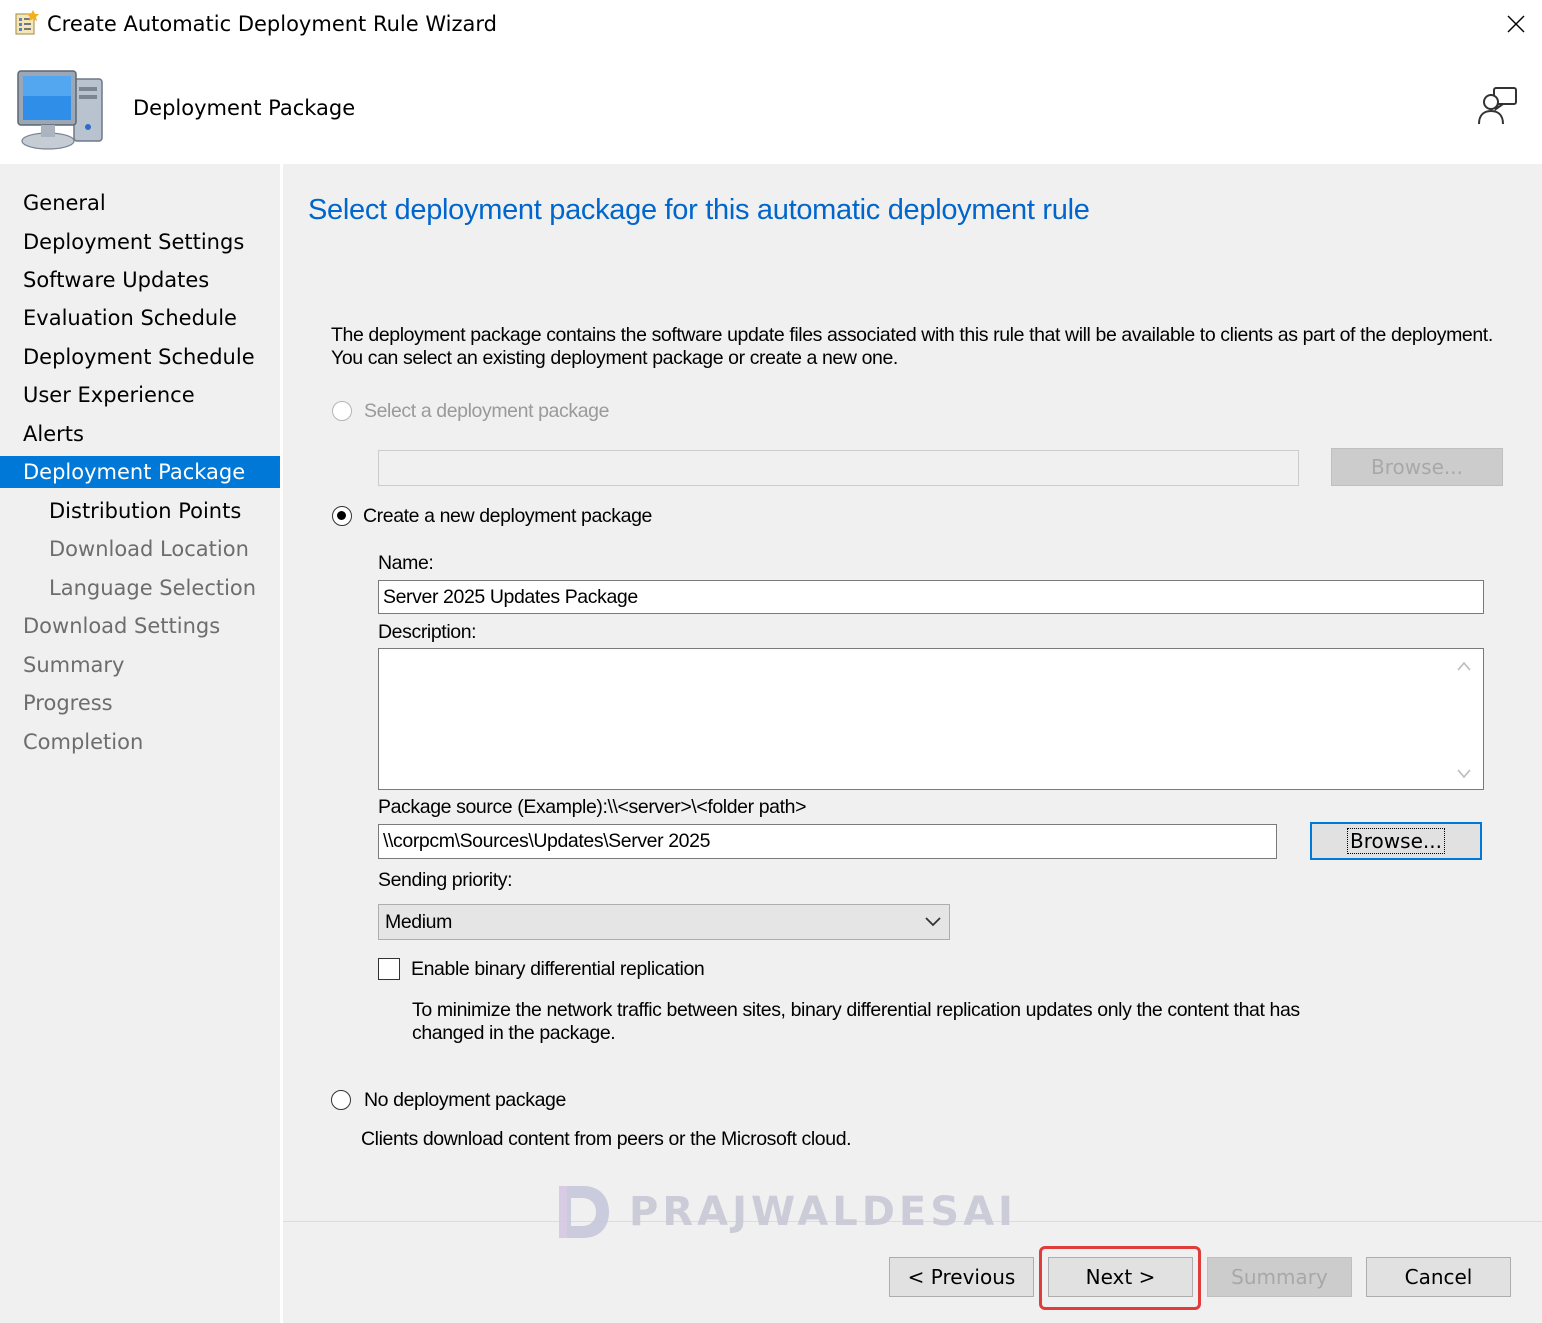 Image resolution: width=1542 pixels, height=1323 pixels. I want to click on step-label: Progress, so click(68, 703).